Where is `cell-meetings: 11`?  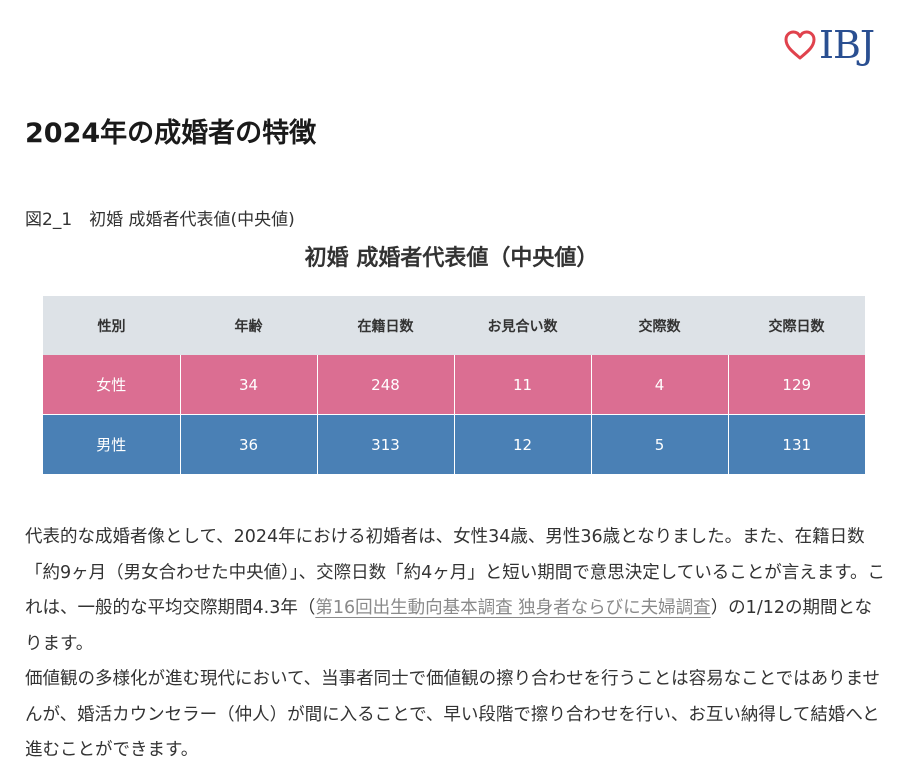
cell-meetings: 11 is located at coordinates (523, 385).